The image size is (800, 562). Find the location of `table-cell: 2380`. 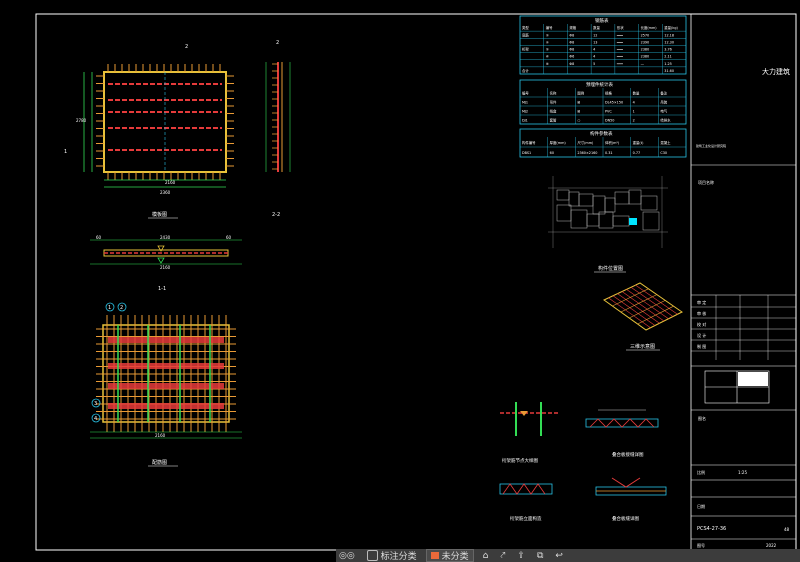

table-cell: 2380 is located at coordinates (645, 50).